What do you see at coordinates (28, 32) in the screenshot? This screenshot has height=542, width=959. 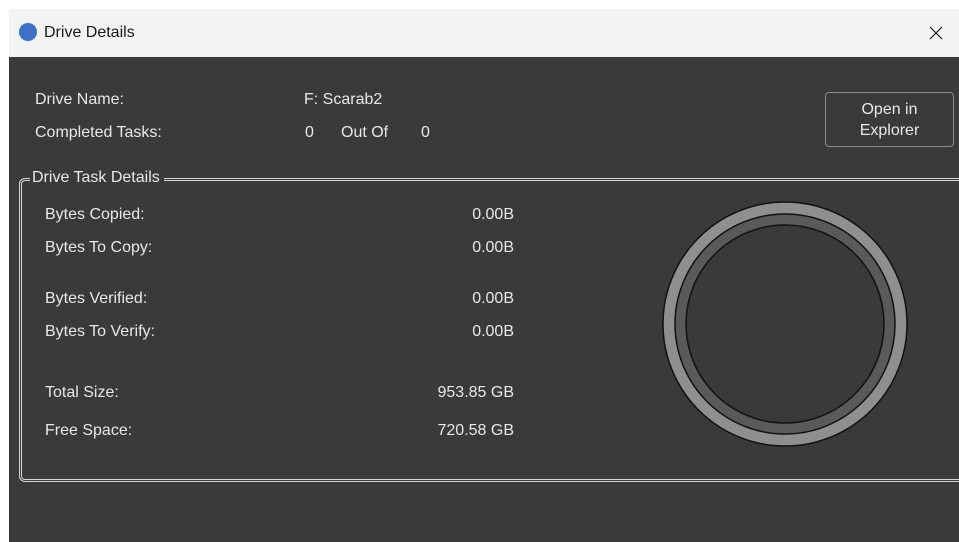 I see `app-circle-icon` at bounding box center [28, 32].